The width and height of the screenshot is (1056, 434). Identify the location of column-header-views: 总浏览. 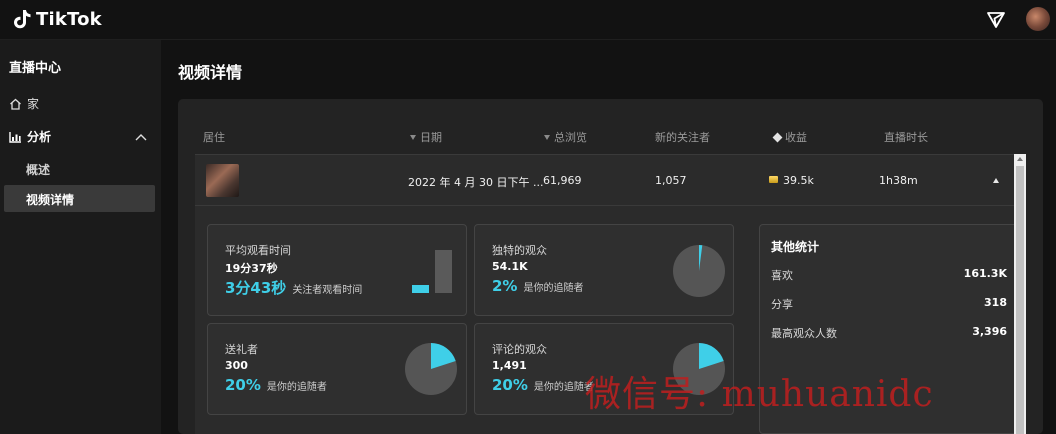
(565, 137).